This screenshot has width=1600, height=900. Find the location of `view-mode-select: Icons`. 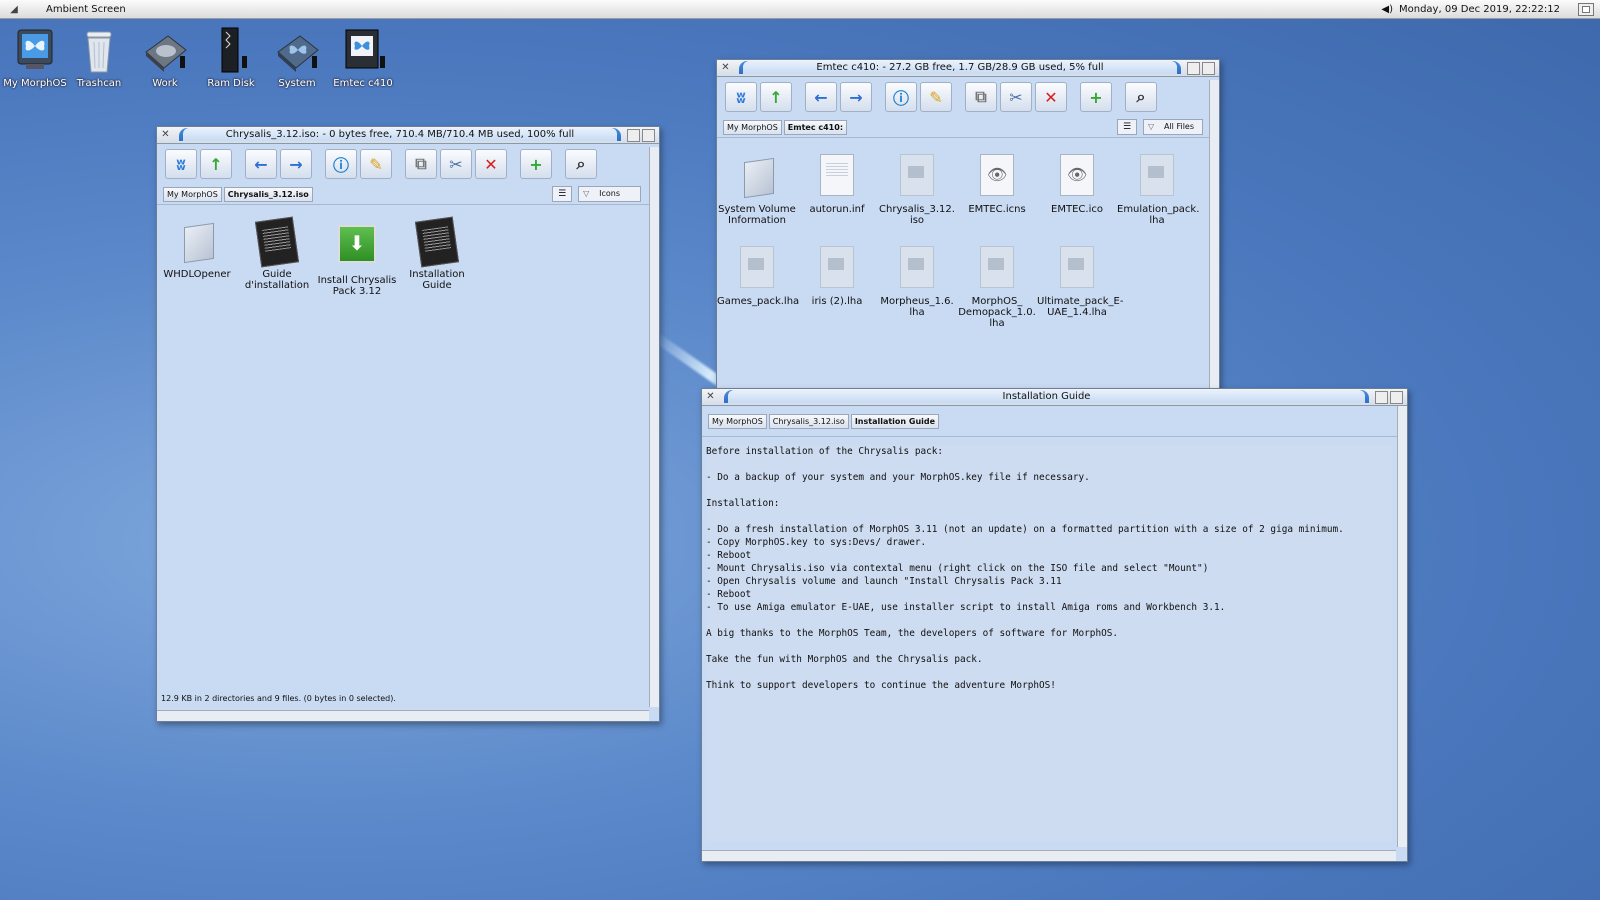

view-mode-select: Icons is located at coordinates (609, 194).